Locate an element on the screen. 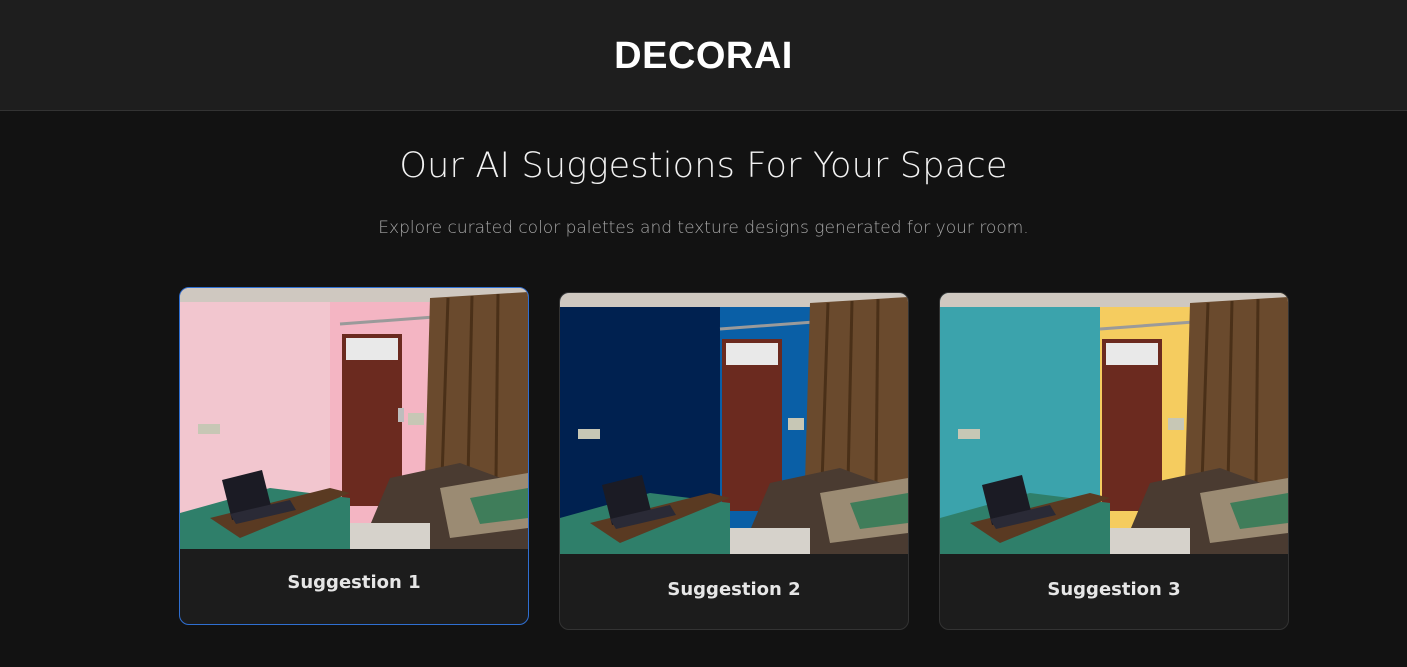 The width and height of the screenshot is (1407, 667). suggestion-card-1: Suggestion 1 is located at coordinates (354, 456).